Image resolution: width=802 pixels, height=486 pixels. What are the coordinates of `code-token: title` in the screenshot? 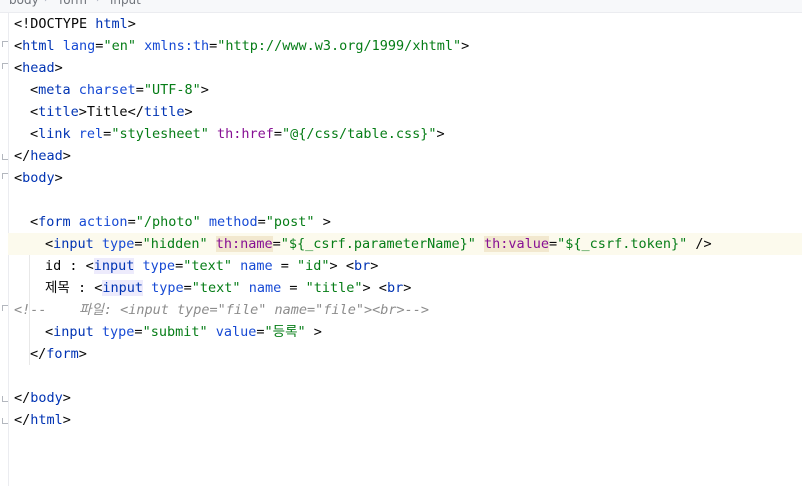 It's located at (58, 112).